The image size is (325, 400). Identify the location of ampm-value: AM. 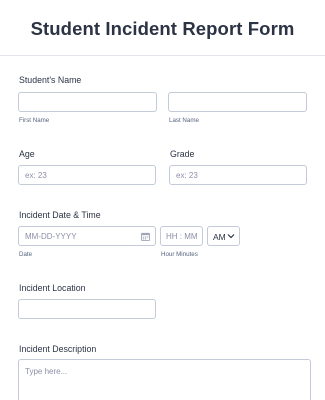
(219, 237).